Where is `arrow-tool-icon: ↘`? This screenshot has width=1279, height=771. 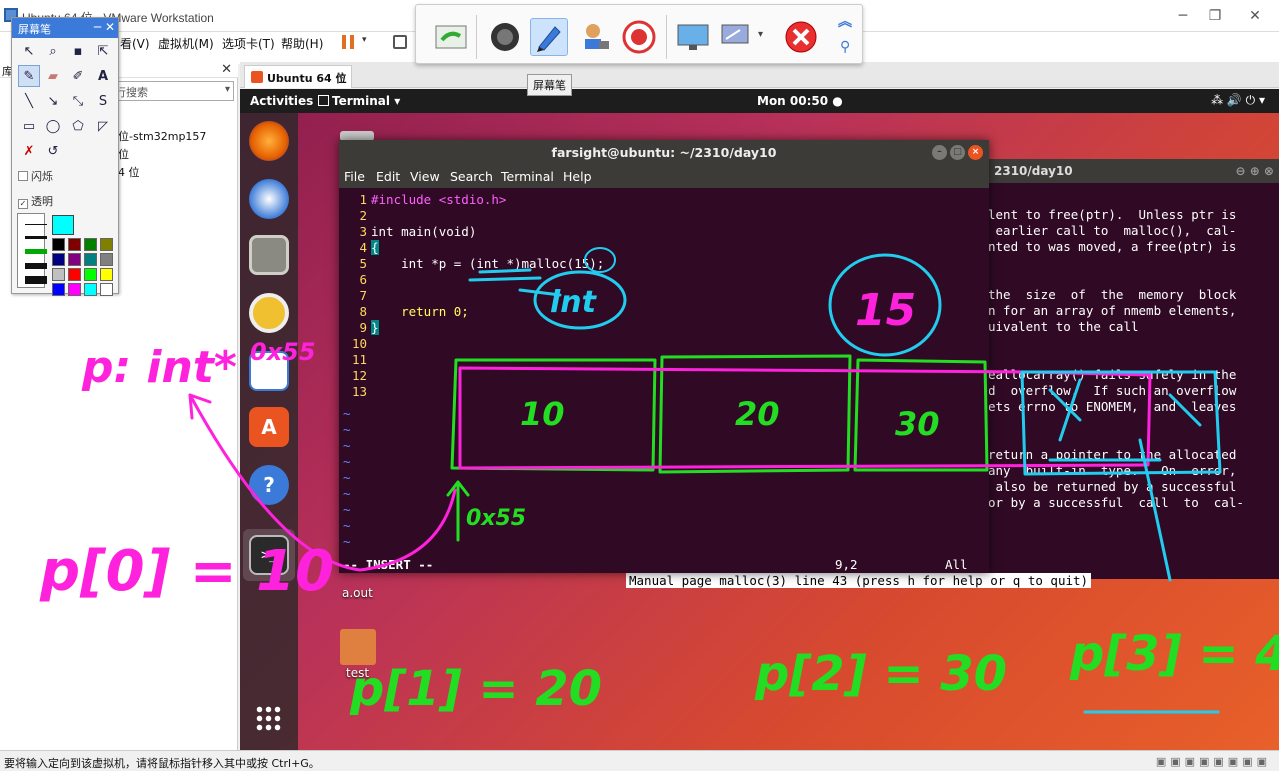 arrow-tool-icon: ↘ is located at coordinates (53, 101).